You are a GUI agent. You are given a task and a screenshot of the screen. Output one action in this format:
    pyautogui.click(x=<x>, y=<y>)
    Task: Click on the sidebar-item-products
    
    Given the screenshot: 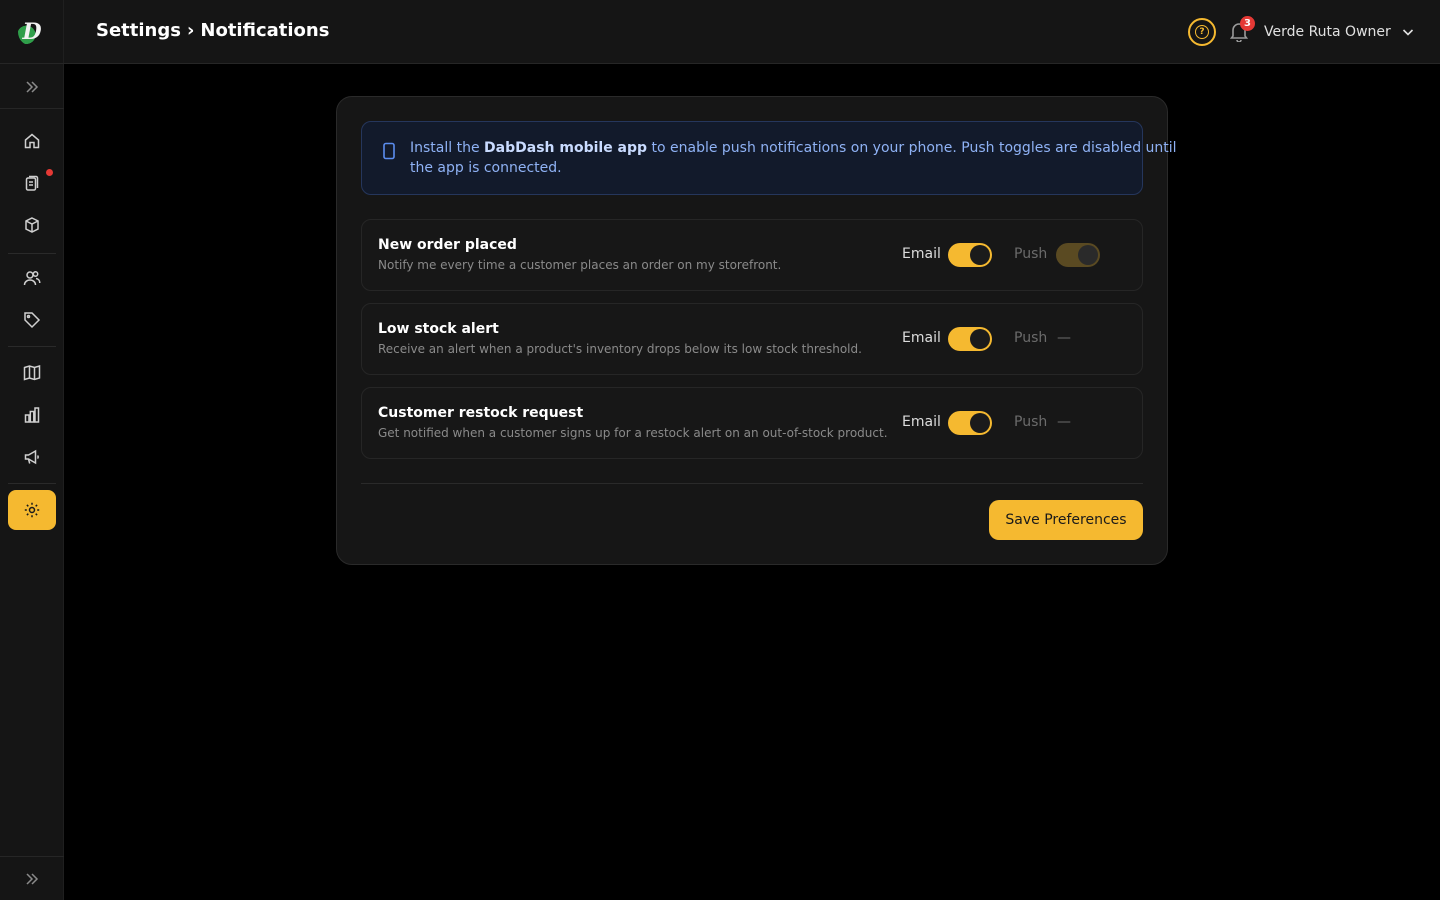 What is the action you would take?
    pyautogui.click(x=32, y=225)
    